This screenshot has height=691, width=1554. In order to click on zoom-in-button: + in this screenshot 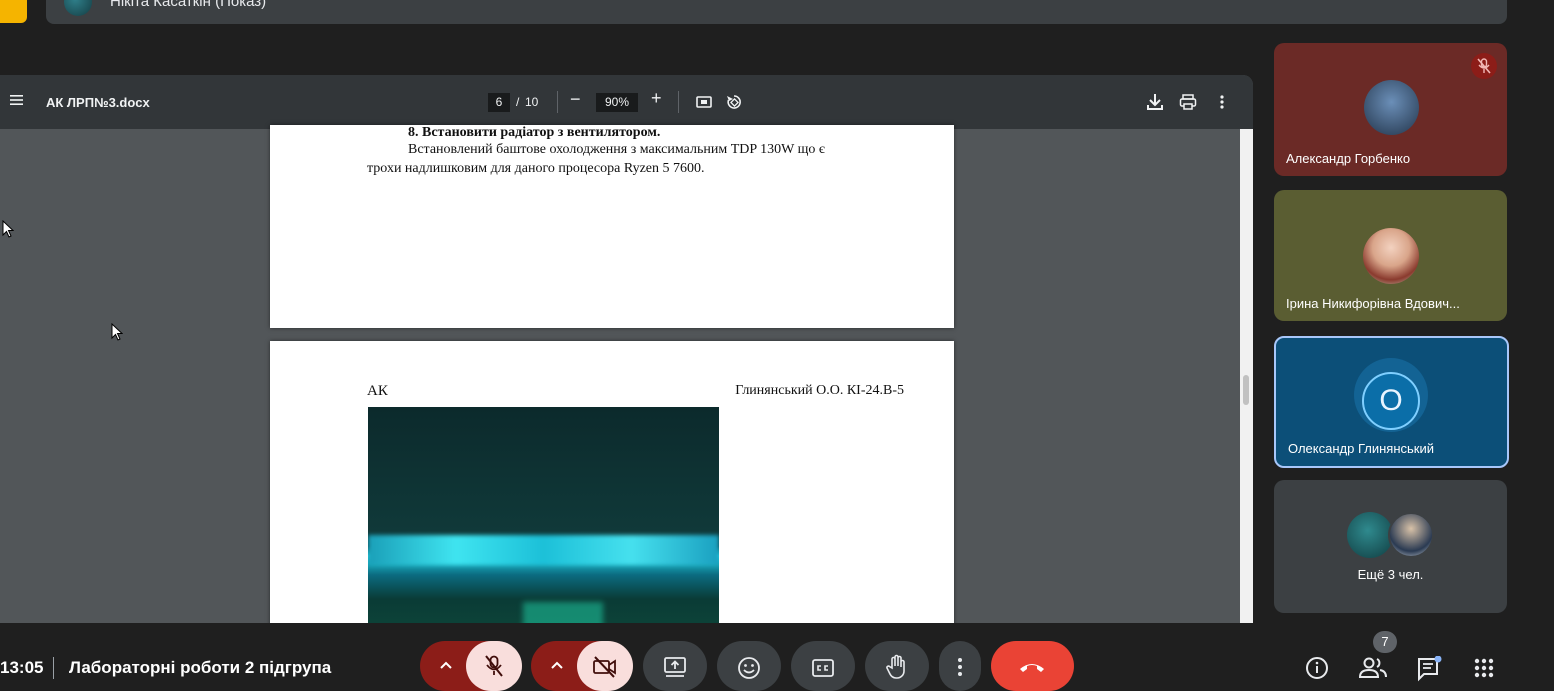, I will do `click(656, 98)`.